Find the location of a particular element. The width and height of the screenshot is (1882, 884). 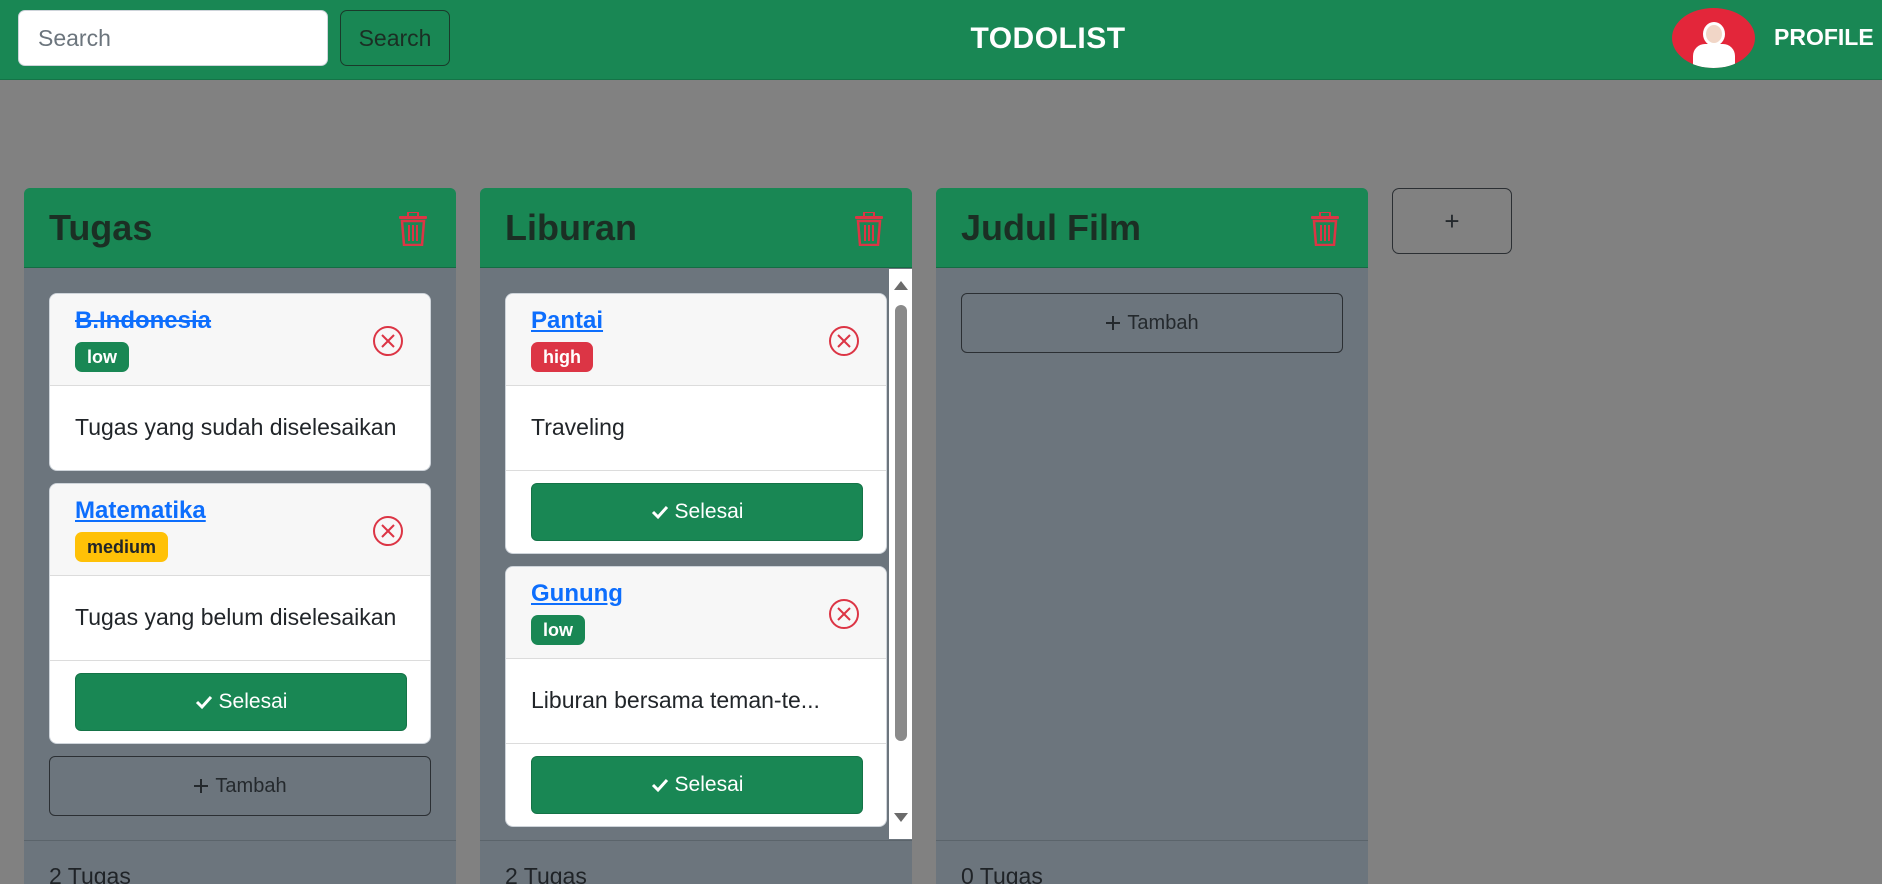

avatar is located at coordinates (1713, 38).